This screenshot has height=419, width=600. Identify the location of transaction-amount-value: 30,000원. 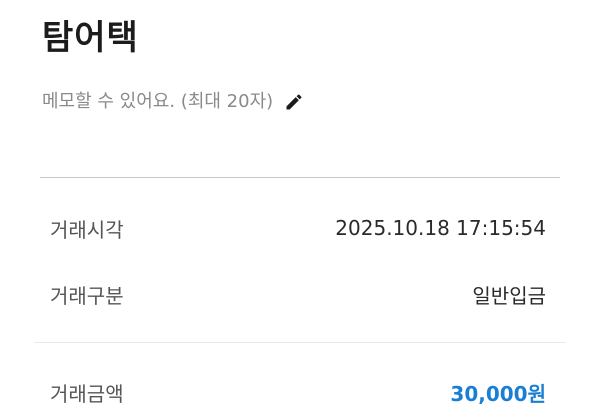
(498, 393).